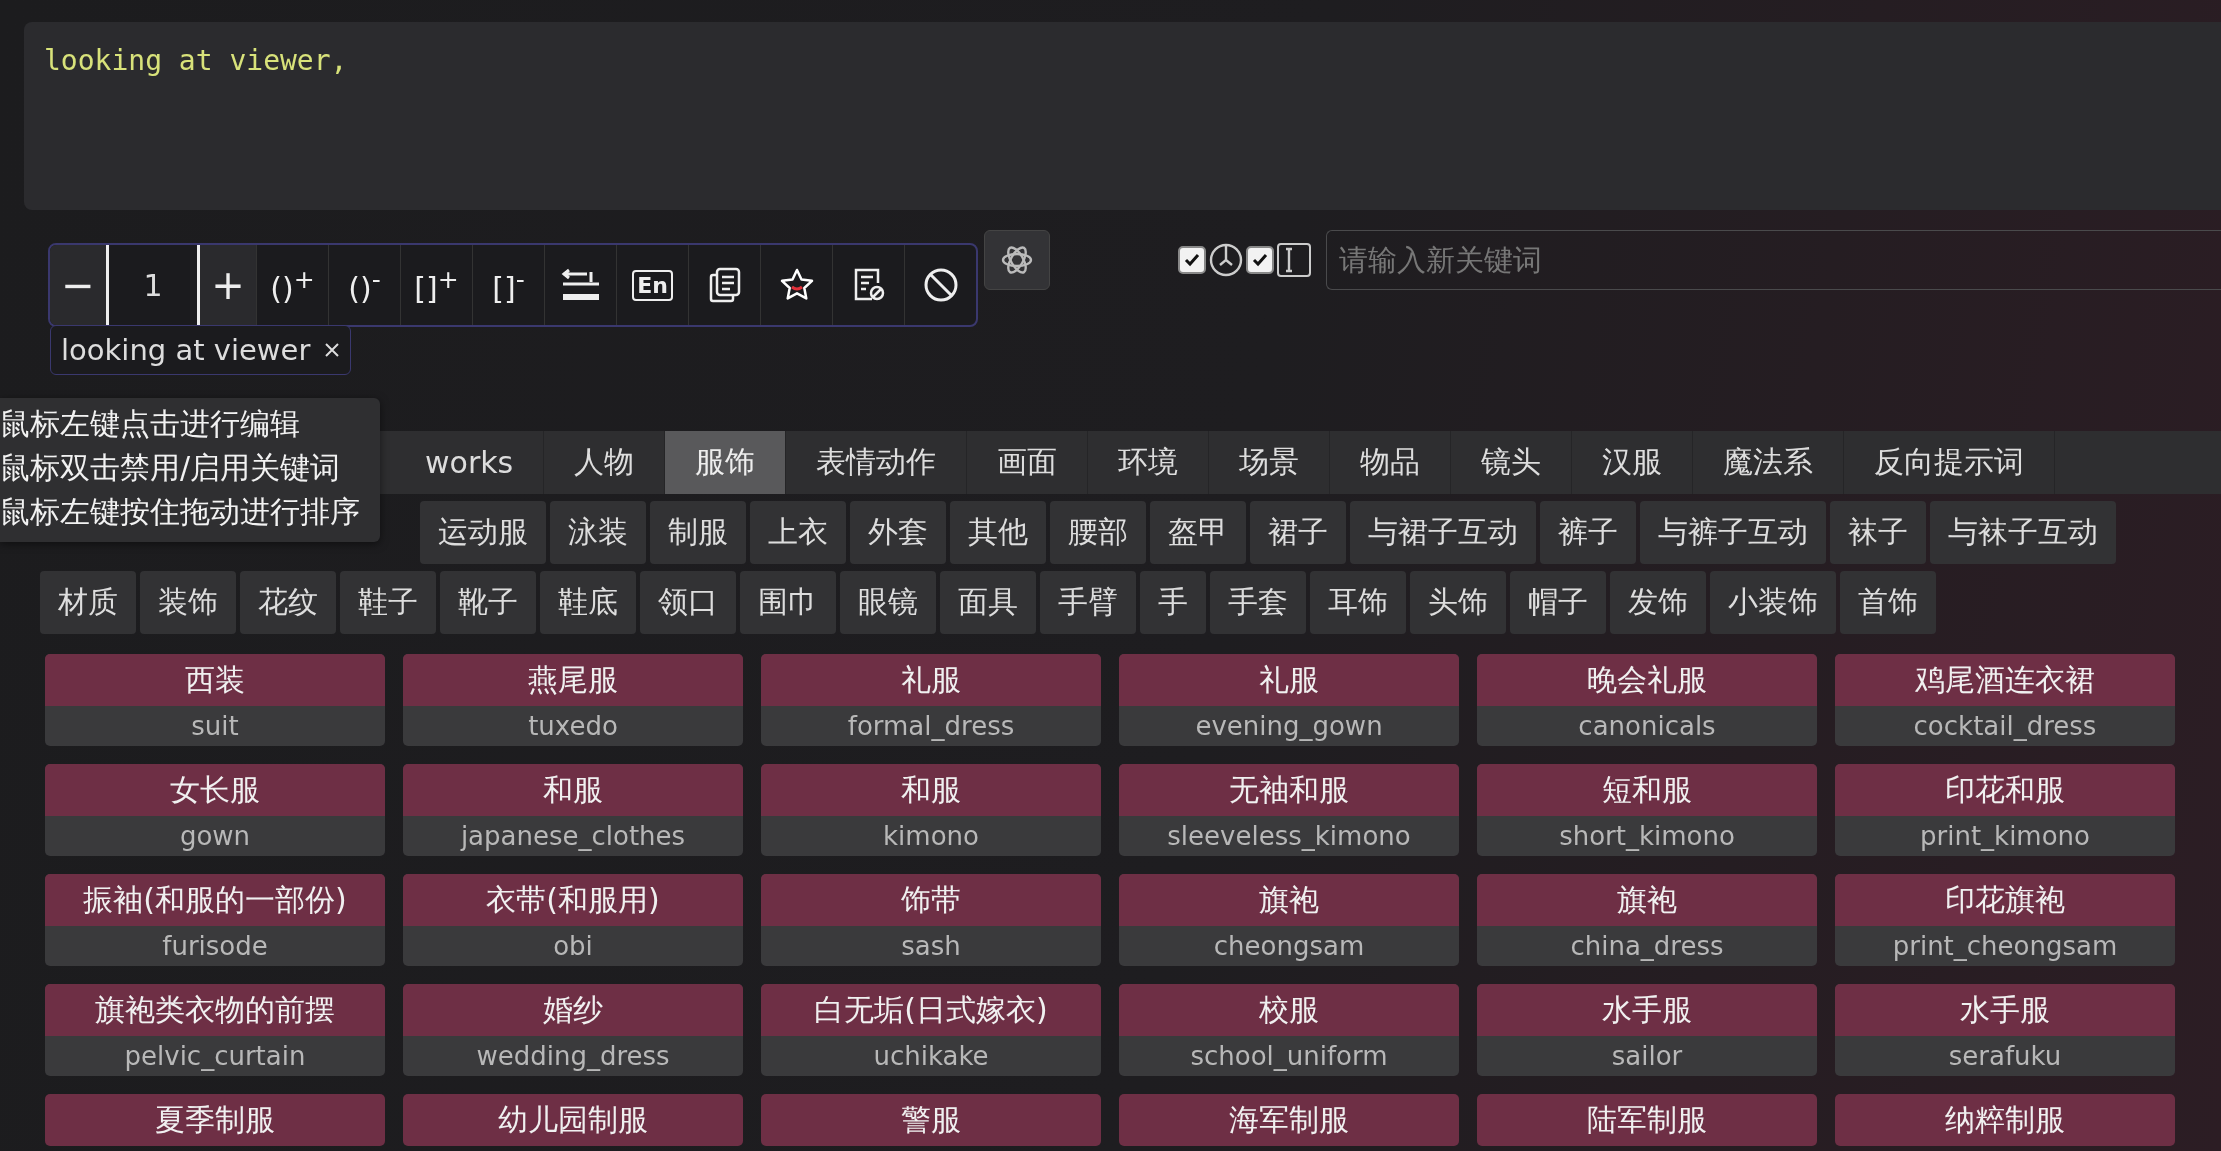 The height and width of the screenshot is (1151, 2221). What do you see at coordinates (2005, 836) in the screenshot?
I see `keyword-english: print_kimono` at bounding box center [2005, 836].